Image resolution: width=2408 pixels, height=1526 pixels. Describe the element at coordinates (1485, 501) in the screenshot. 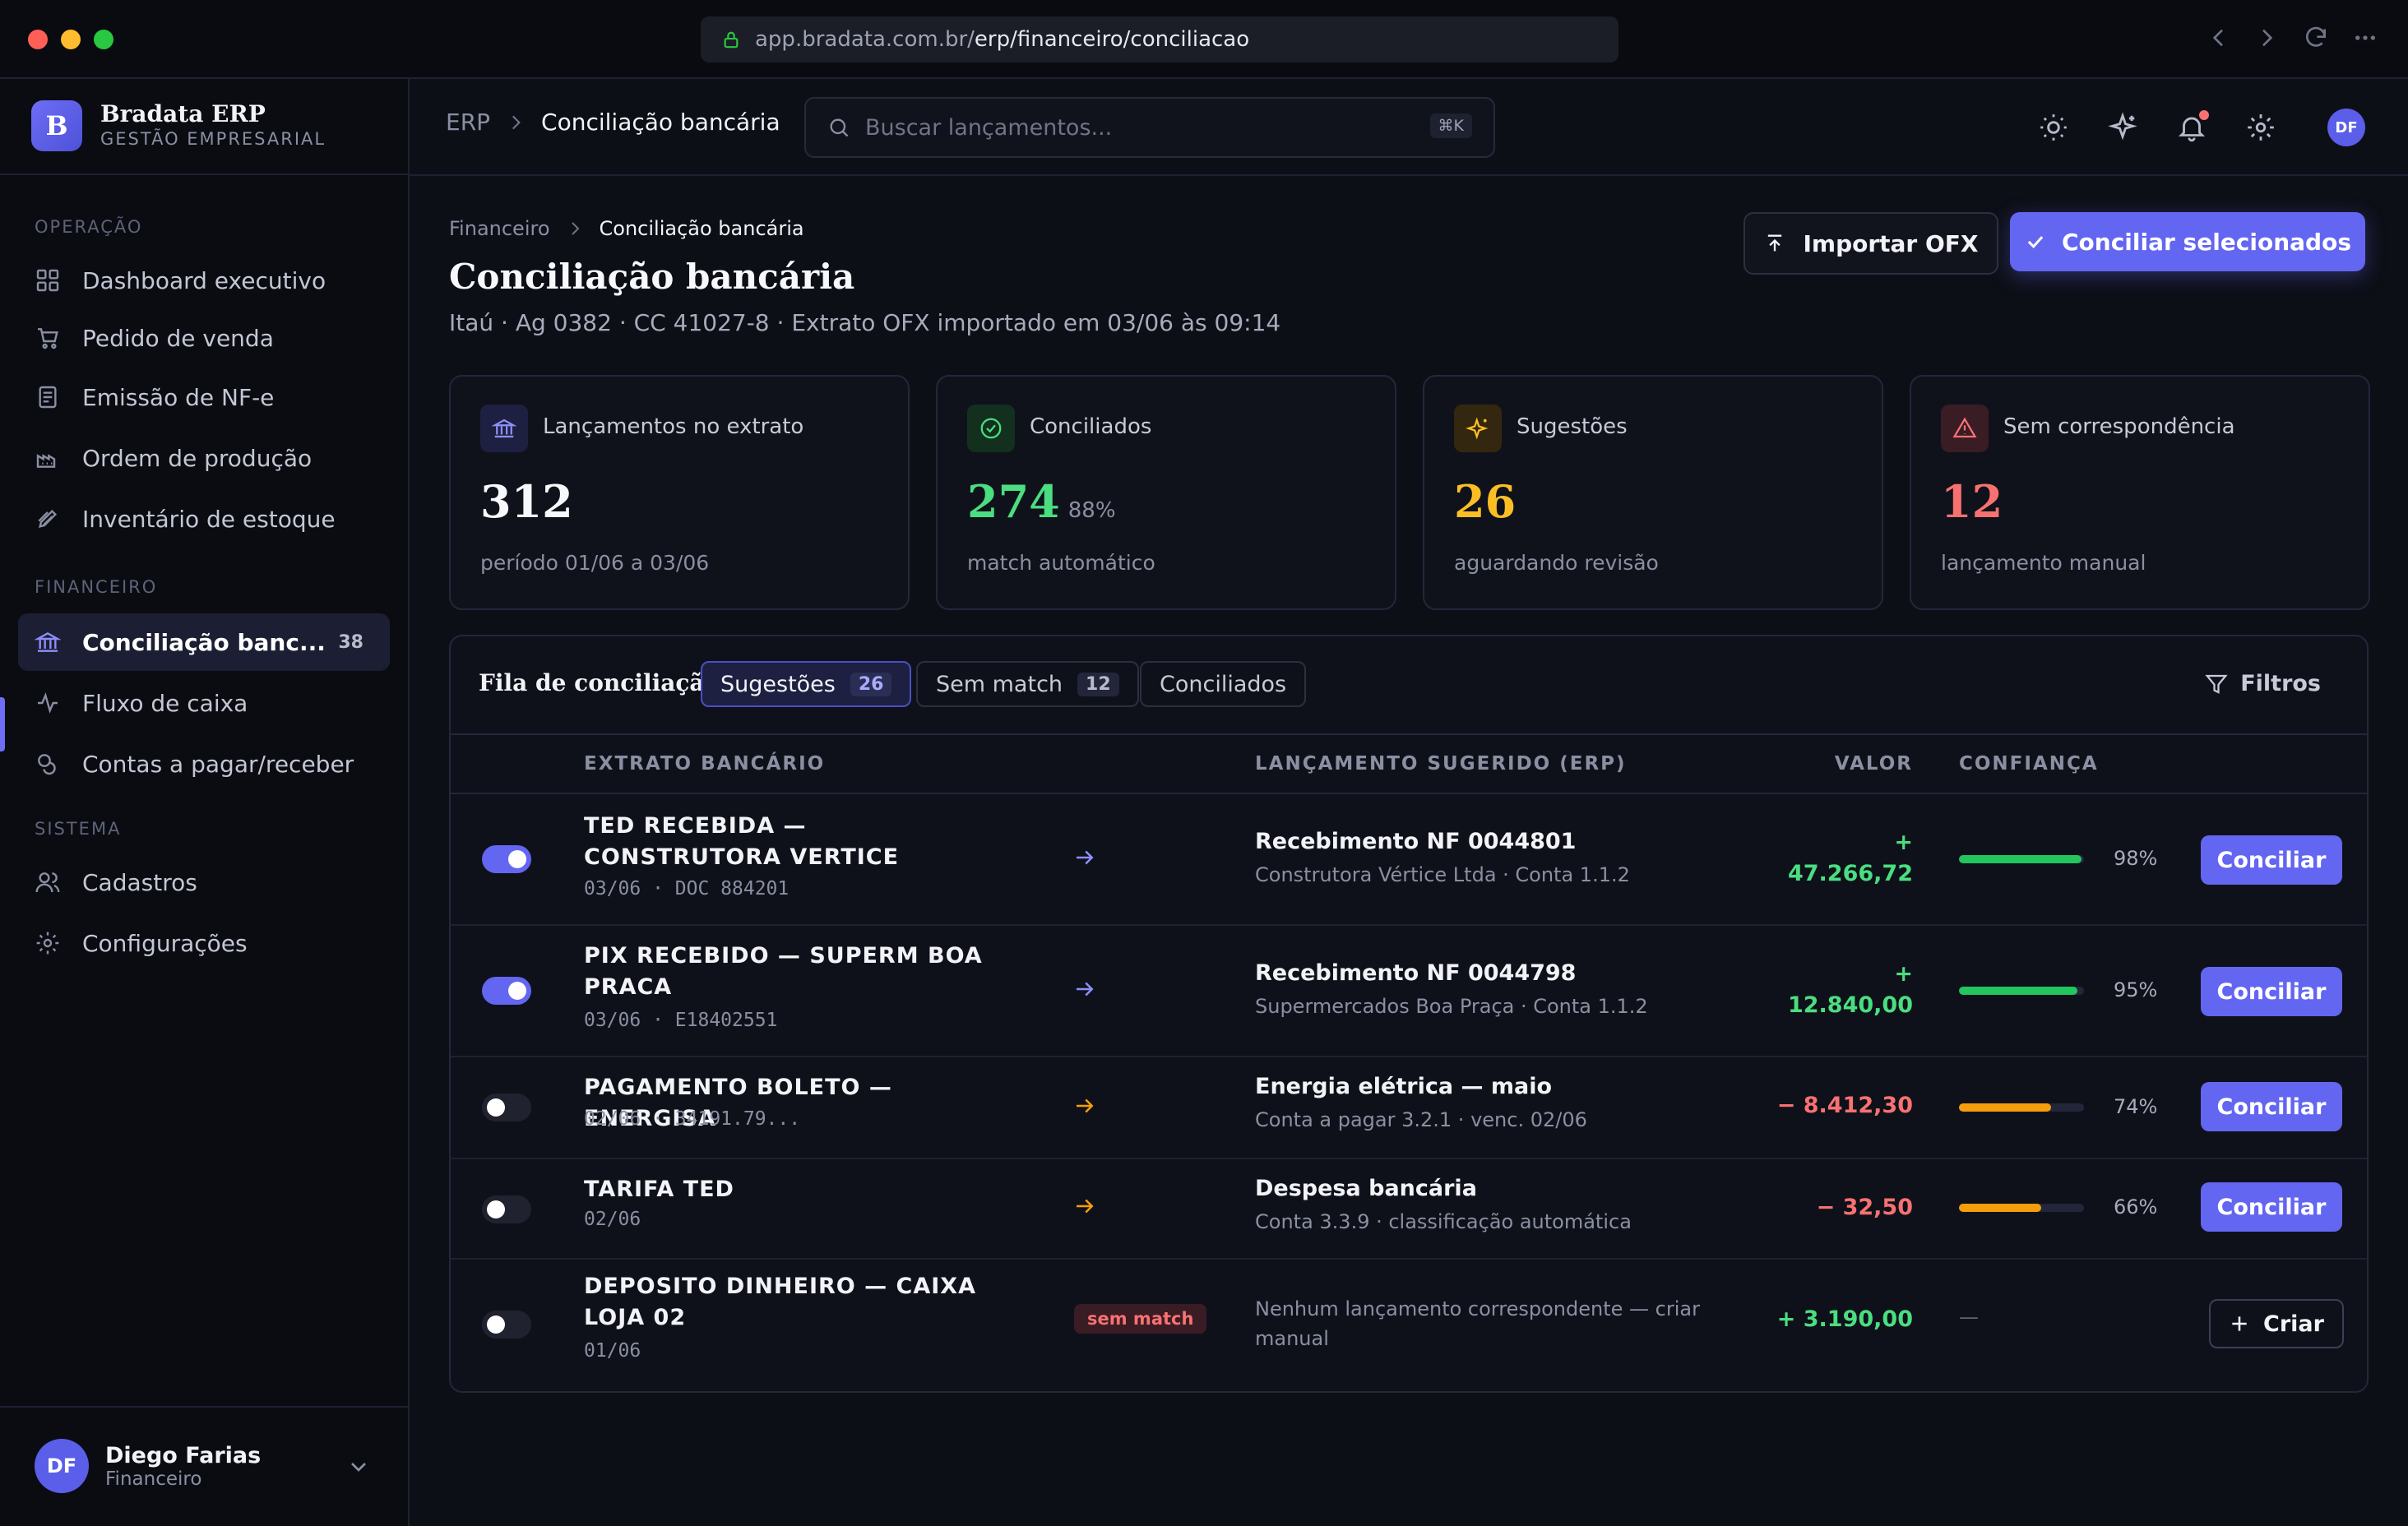

I see `stat-value: 26` at that location.